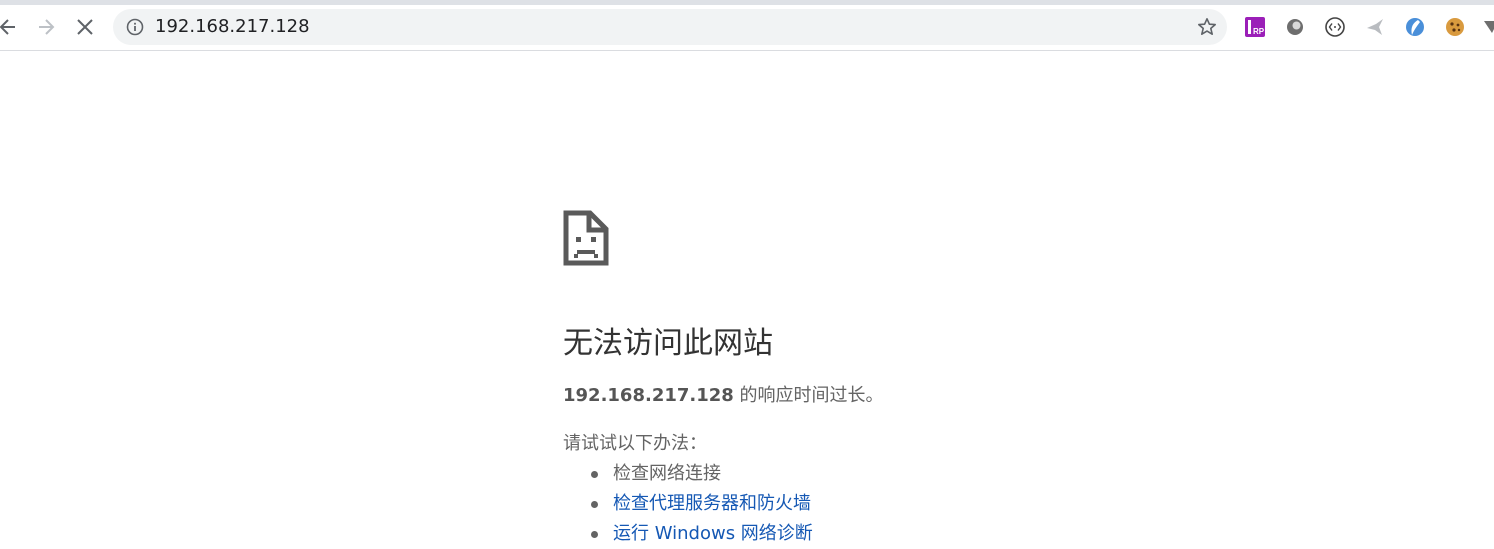 The width and height of the screenshot is (1494, 549). I want to click on check-proxy-link: 检查代理服务器和防火墙, so click(712, 503).